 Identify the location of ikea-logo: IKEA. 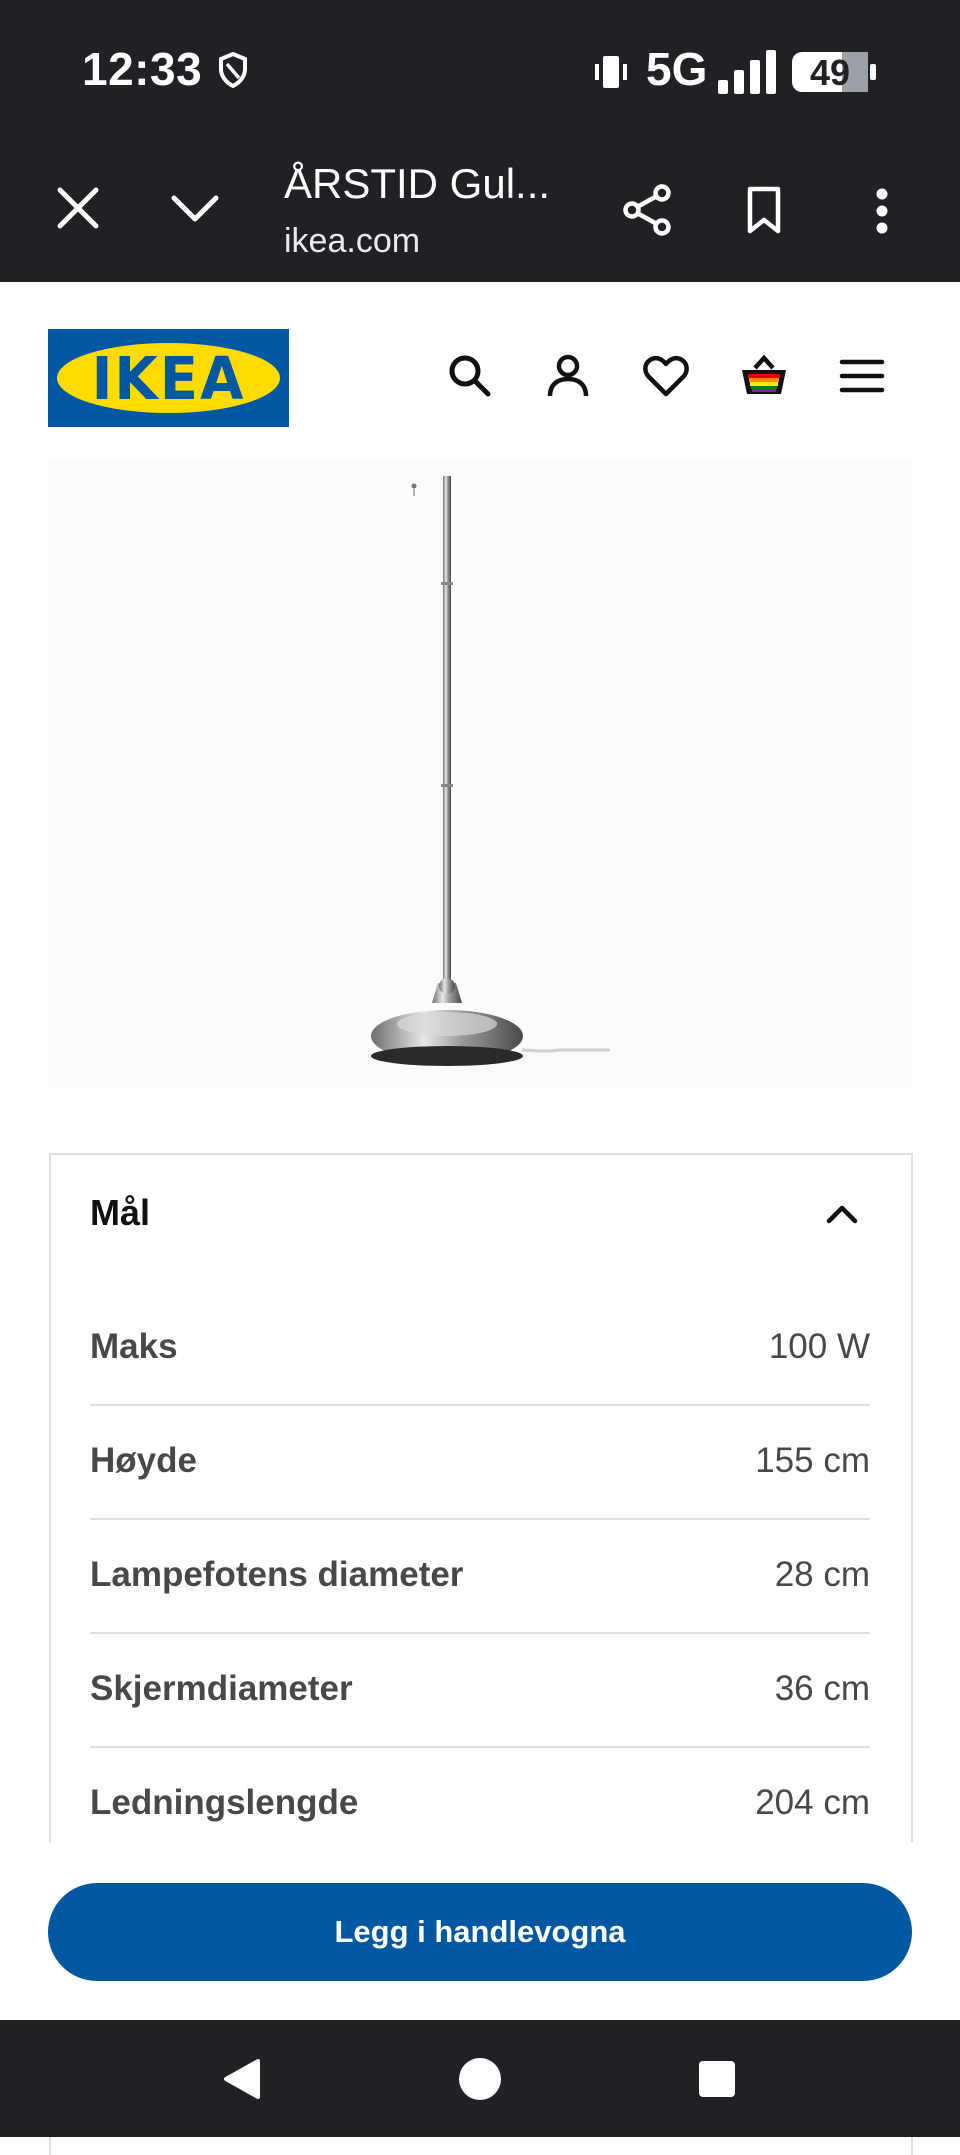
(168, 378).